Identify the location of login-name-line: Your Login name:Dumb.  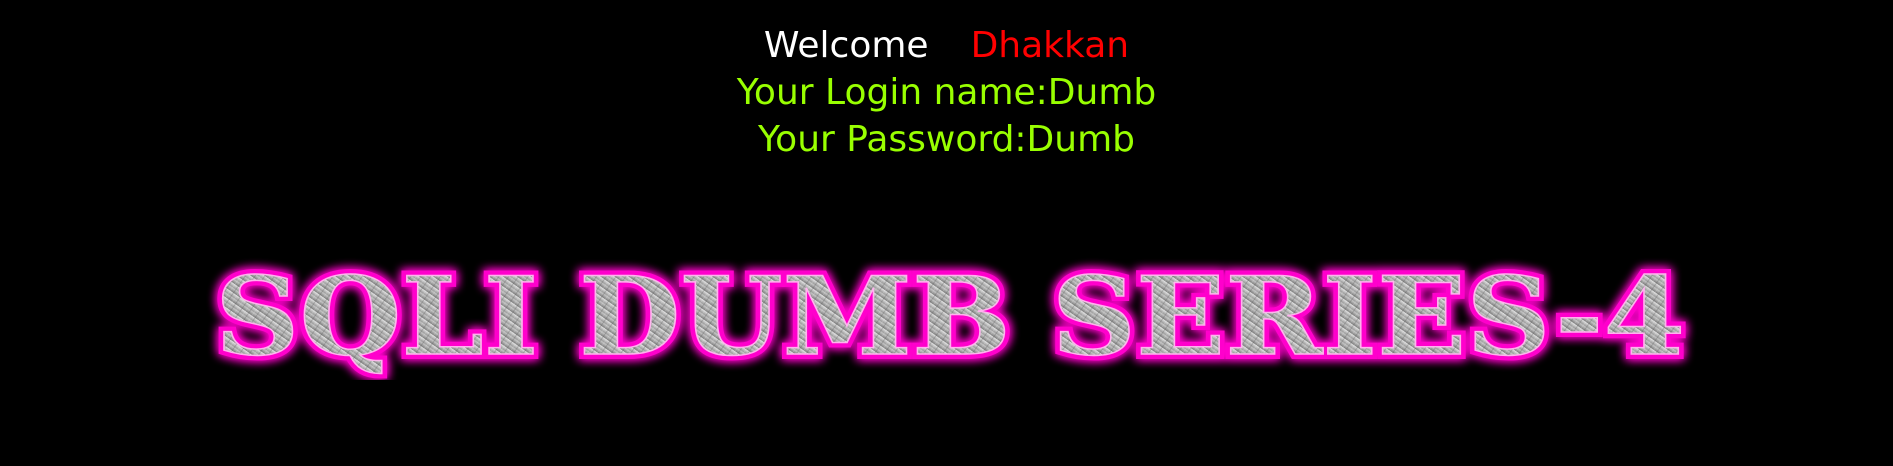
(946, 92).